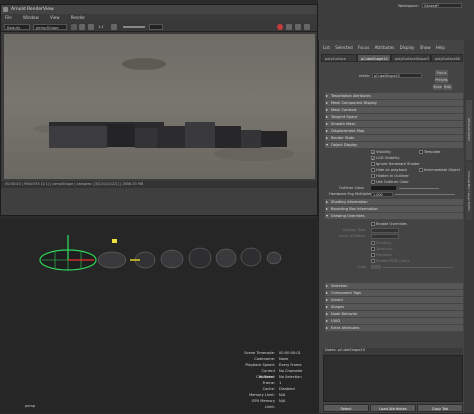 This screenshot has height=414, width=474. Describe the element at coordinates (385, 47) in the screenshot. I see `ae-menu-attributes: Attributes` at that location.